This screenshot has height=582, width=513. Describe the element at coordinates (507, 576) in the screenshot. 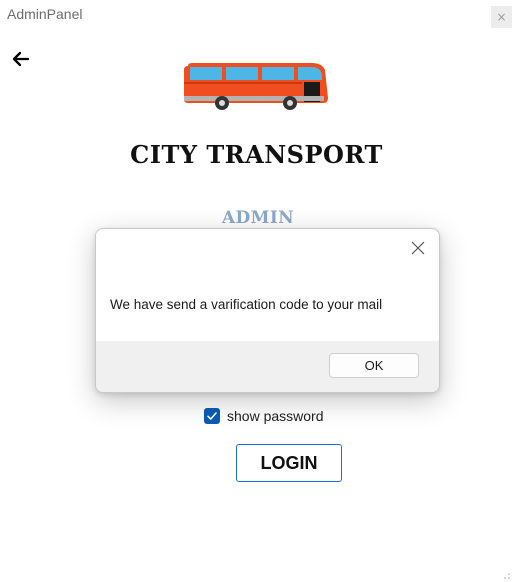

I see `resize-grip` at that location.